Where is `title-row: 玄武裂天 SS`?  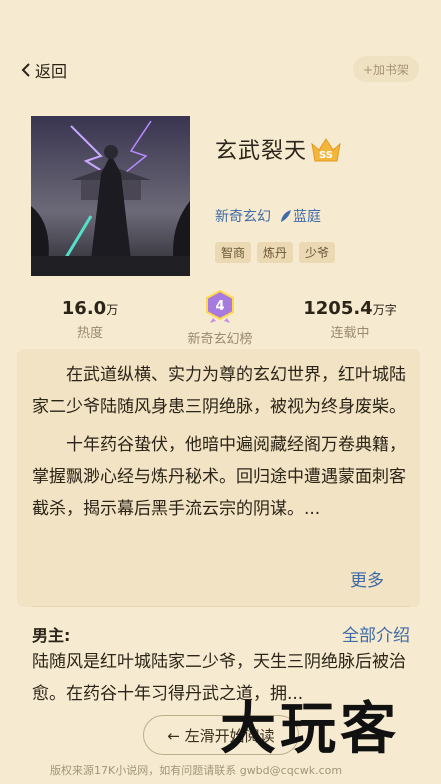 title-row: 玄武裂天 SS is located at coordinates (279, 149).